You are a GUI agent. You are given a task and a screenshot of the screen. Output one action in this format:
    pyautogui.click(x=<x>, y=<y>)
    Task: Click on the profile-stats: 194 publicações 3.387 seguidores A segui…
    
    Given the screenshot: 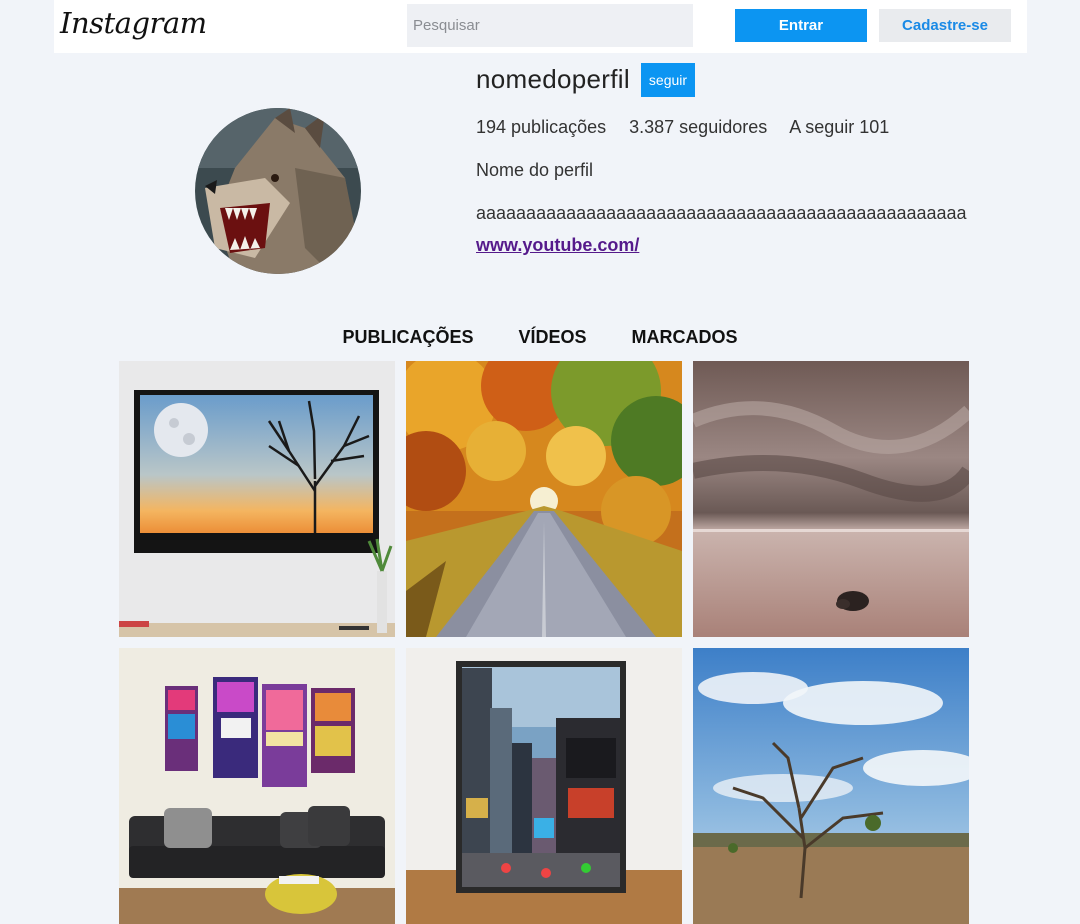 What is the action you would take?
    pyautogui.click(x=691, y=127)
    